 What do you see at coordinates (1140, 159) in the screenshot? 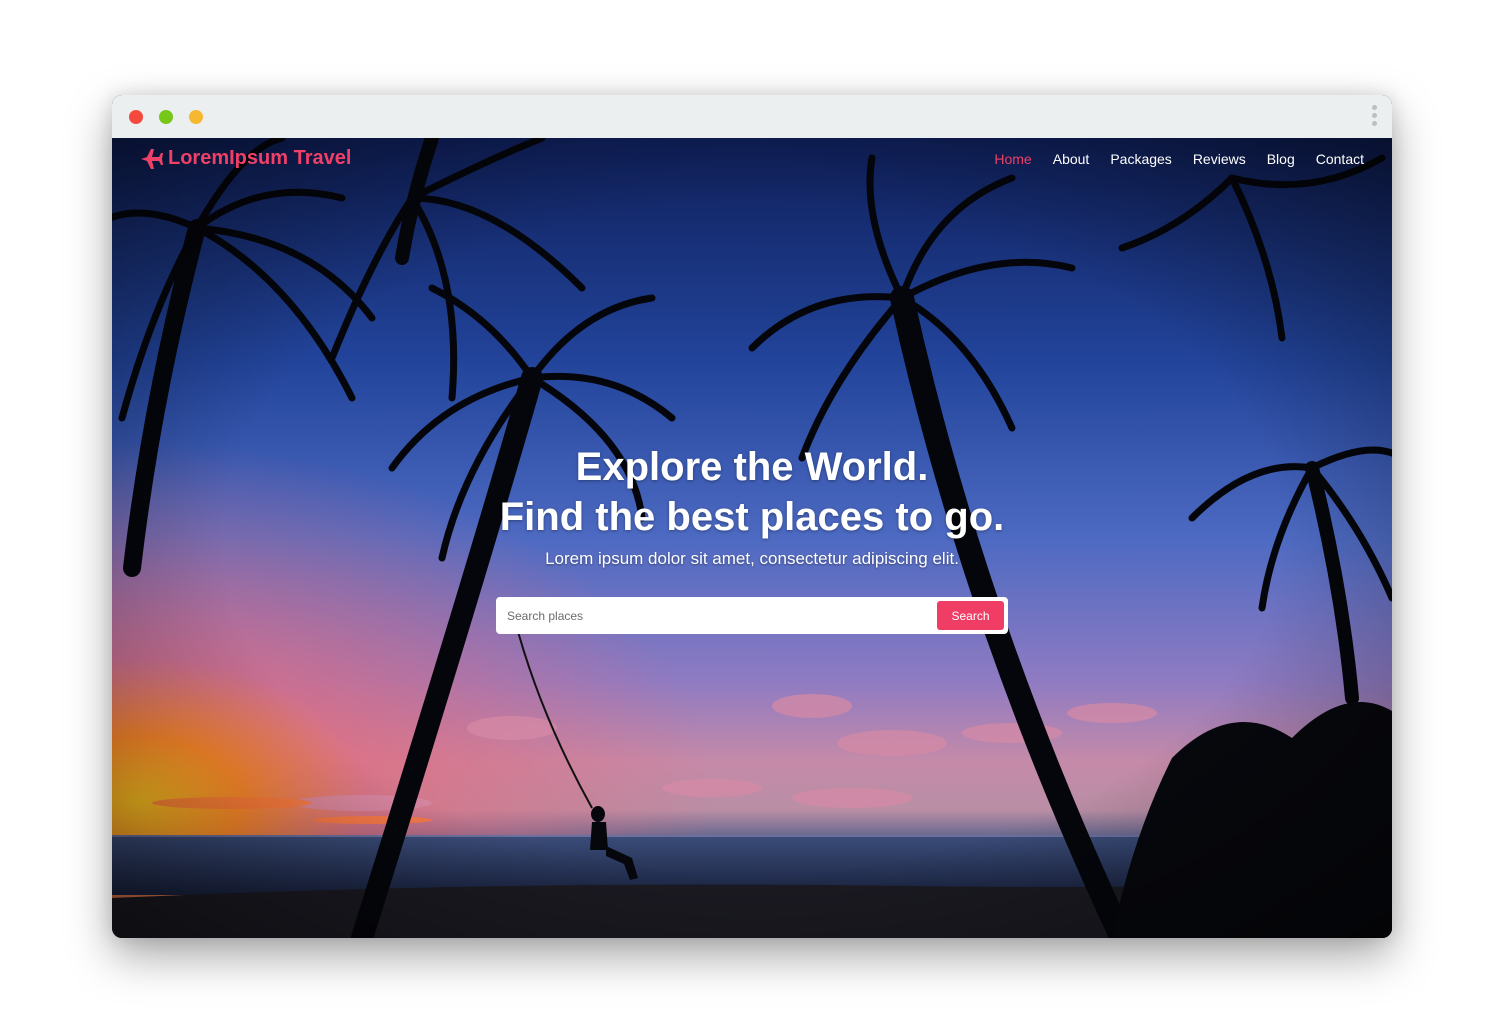
I see `nav-item-packages: Packages` at bounding box center [1140, 159].